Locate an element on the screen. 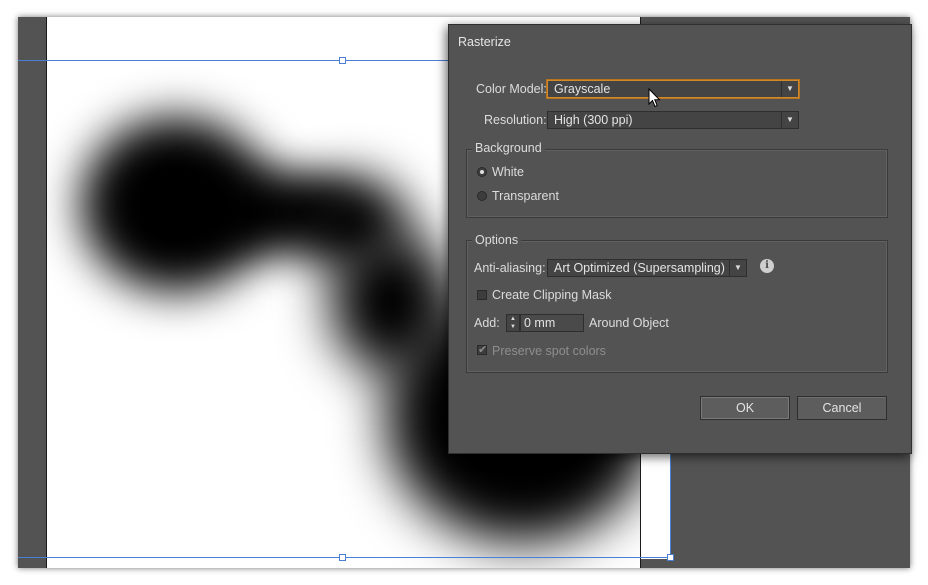 The image size is (928, 585). color-model-label: Color Model: is located at coordinates (511, 89).